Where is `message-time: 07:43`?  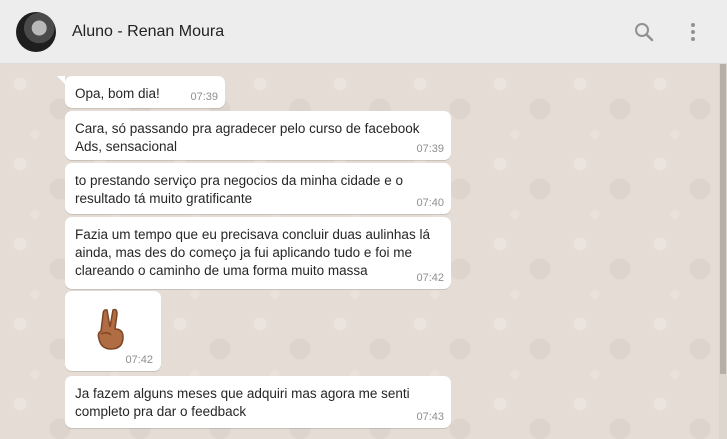
message-time: 07:43 is located at coordinates (430, 417).